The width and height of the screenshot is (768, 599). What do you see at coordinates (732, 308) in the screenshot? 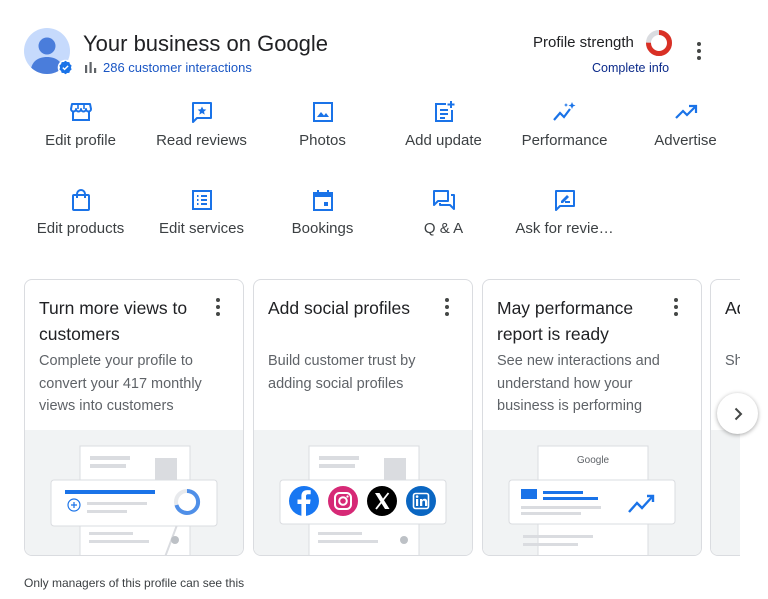
I see `card-title: Ad` at bounding box center [732, 308].